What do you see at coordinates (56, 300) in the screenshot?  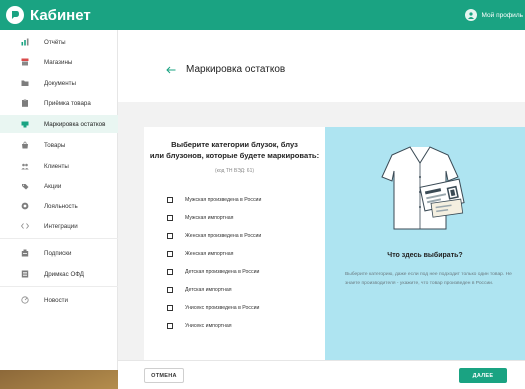 I see `sidebar-item-label: Новости` at bounding box center [56, 300].